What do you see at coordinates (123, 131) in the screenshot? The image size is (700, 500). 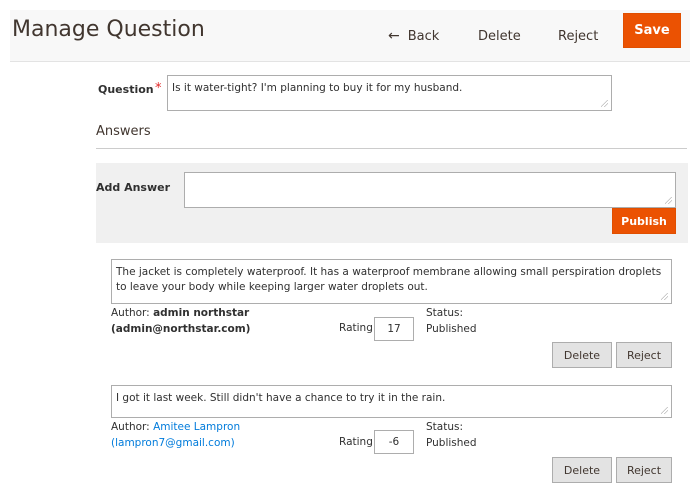 I see `answers-heading: Answers` at bounding box center [123, 131].